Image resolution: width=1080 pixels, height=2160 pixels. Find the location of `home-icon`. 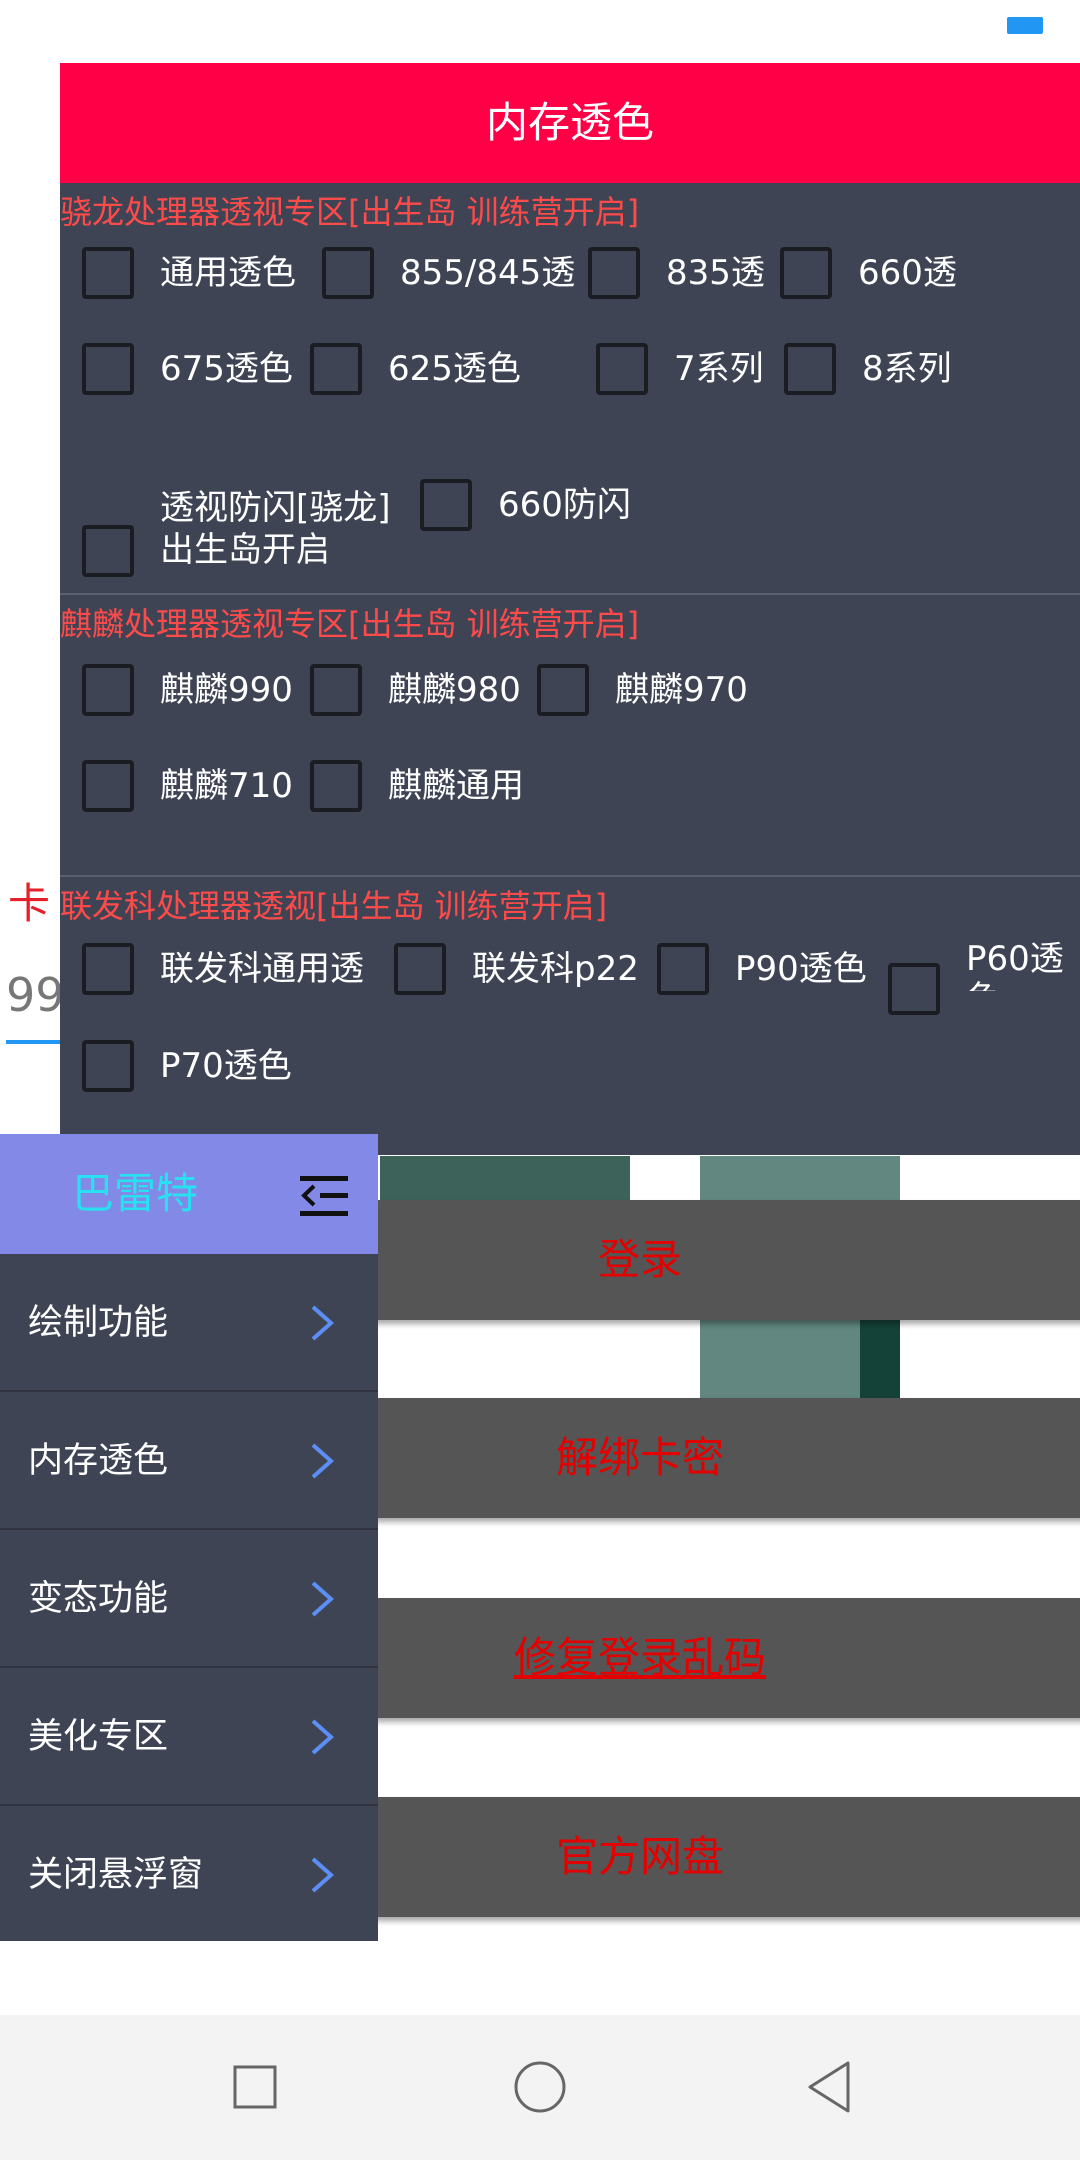

home-icon is located at coordinates (540, 2087).